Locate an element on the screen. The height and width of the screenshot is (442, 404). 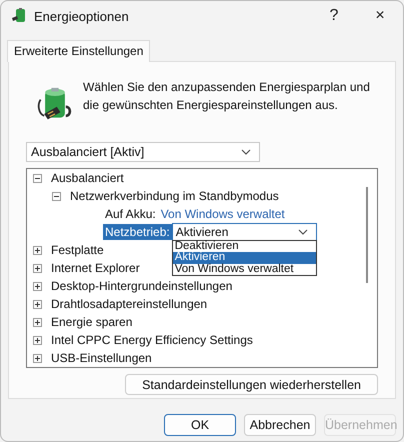
window-title: Energieoptionen is located at coordinates (81, 16).